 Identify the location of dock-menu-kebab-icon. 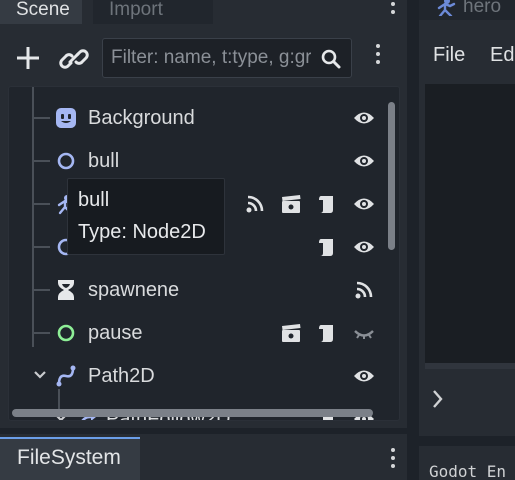
(393, 10).